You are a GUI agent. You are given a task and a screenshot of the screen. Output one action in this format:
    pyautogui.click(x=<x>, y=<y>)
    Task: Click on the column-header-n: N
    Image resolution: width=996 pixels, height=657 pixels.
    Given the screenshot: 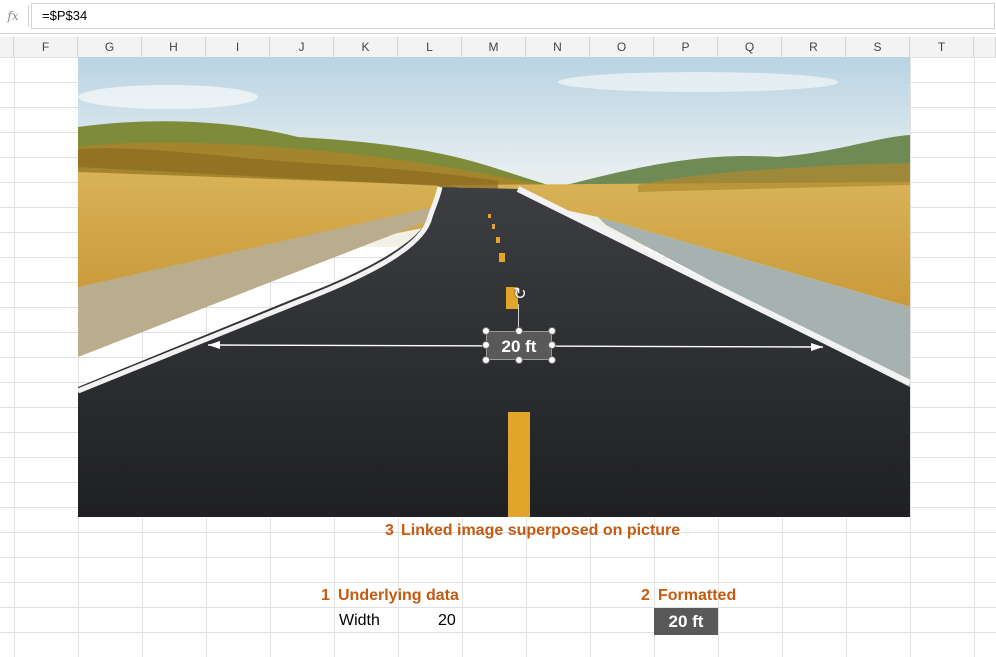 What is the action you would take?
    pyautogui.click(x=558, y=47)
    